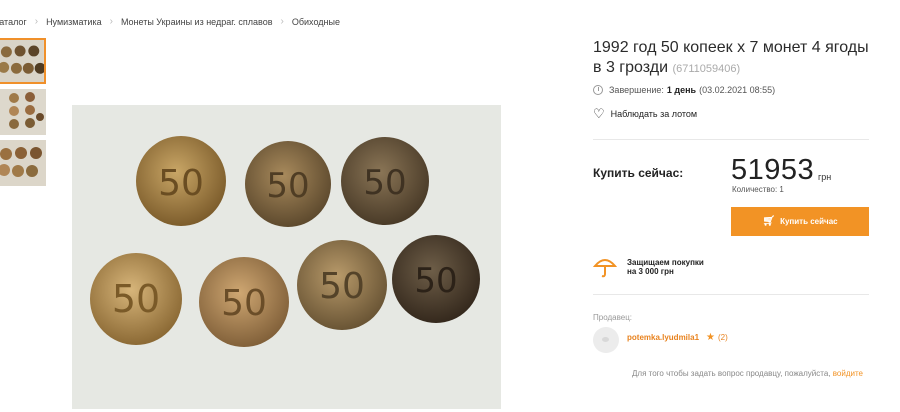  I want to click on umbrella-icon, so click(605, 268).